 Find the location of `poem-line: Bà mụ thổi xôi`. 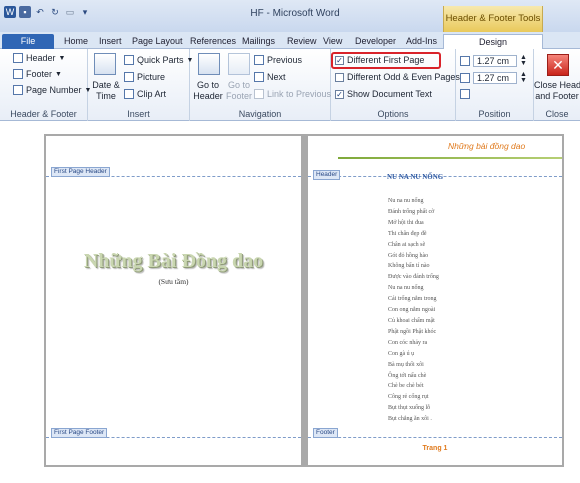

poem-line: Bà mụ thổi xôi is located at coordinates (413, 365).